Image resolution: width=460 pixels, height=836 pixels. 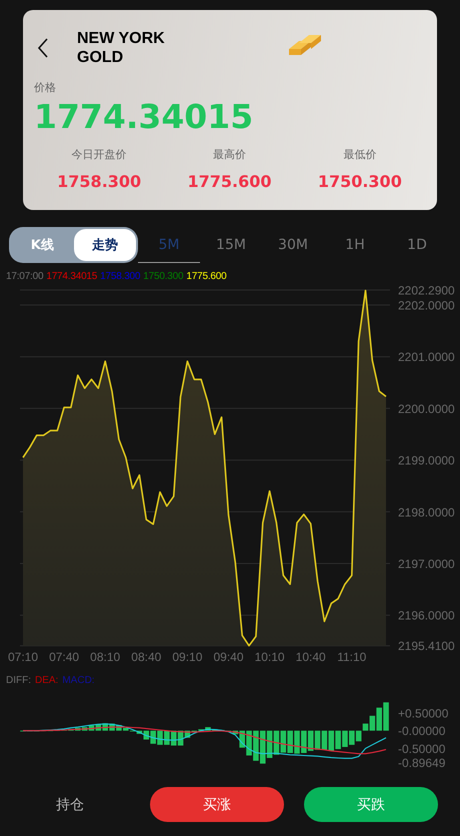 I want to click on axis-label: 08:40, so click(x=146, y=657).